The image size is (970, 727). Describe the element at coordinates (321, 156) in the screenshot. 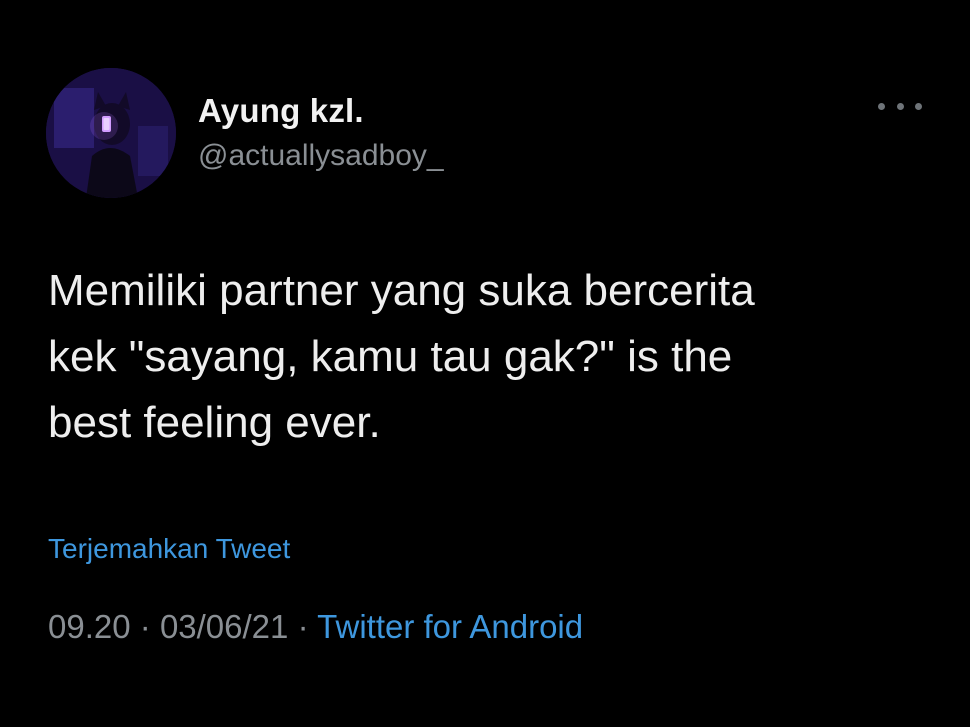

I see `author-handle: @actuallysadboy_` at that location.